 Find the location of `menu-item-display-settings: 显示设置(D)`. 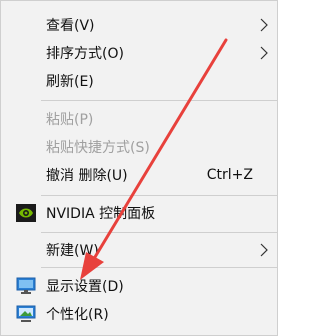

menu-item-display-settings: 显示设置(D) is located at coordinates (139, 286).